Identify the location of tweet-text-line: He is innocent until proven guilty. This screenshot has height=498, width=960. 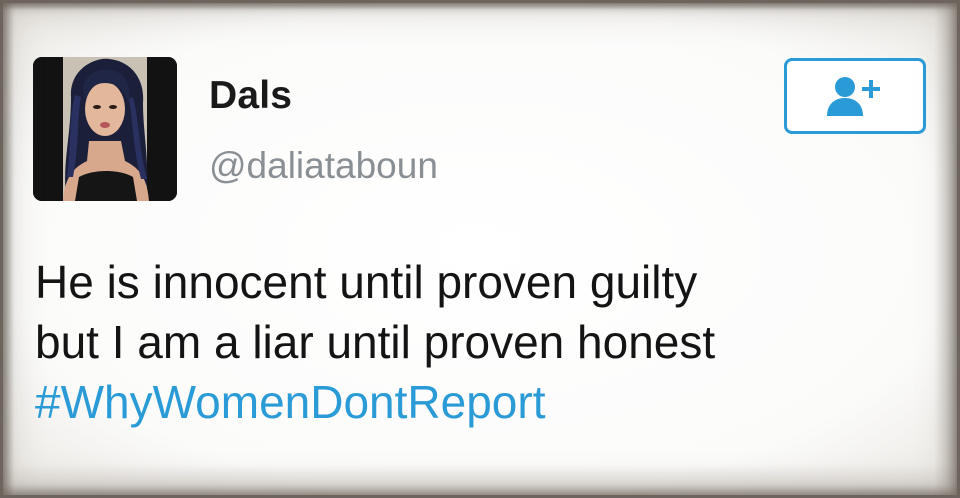
(366, 282).